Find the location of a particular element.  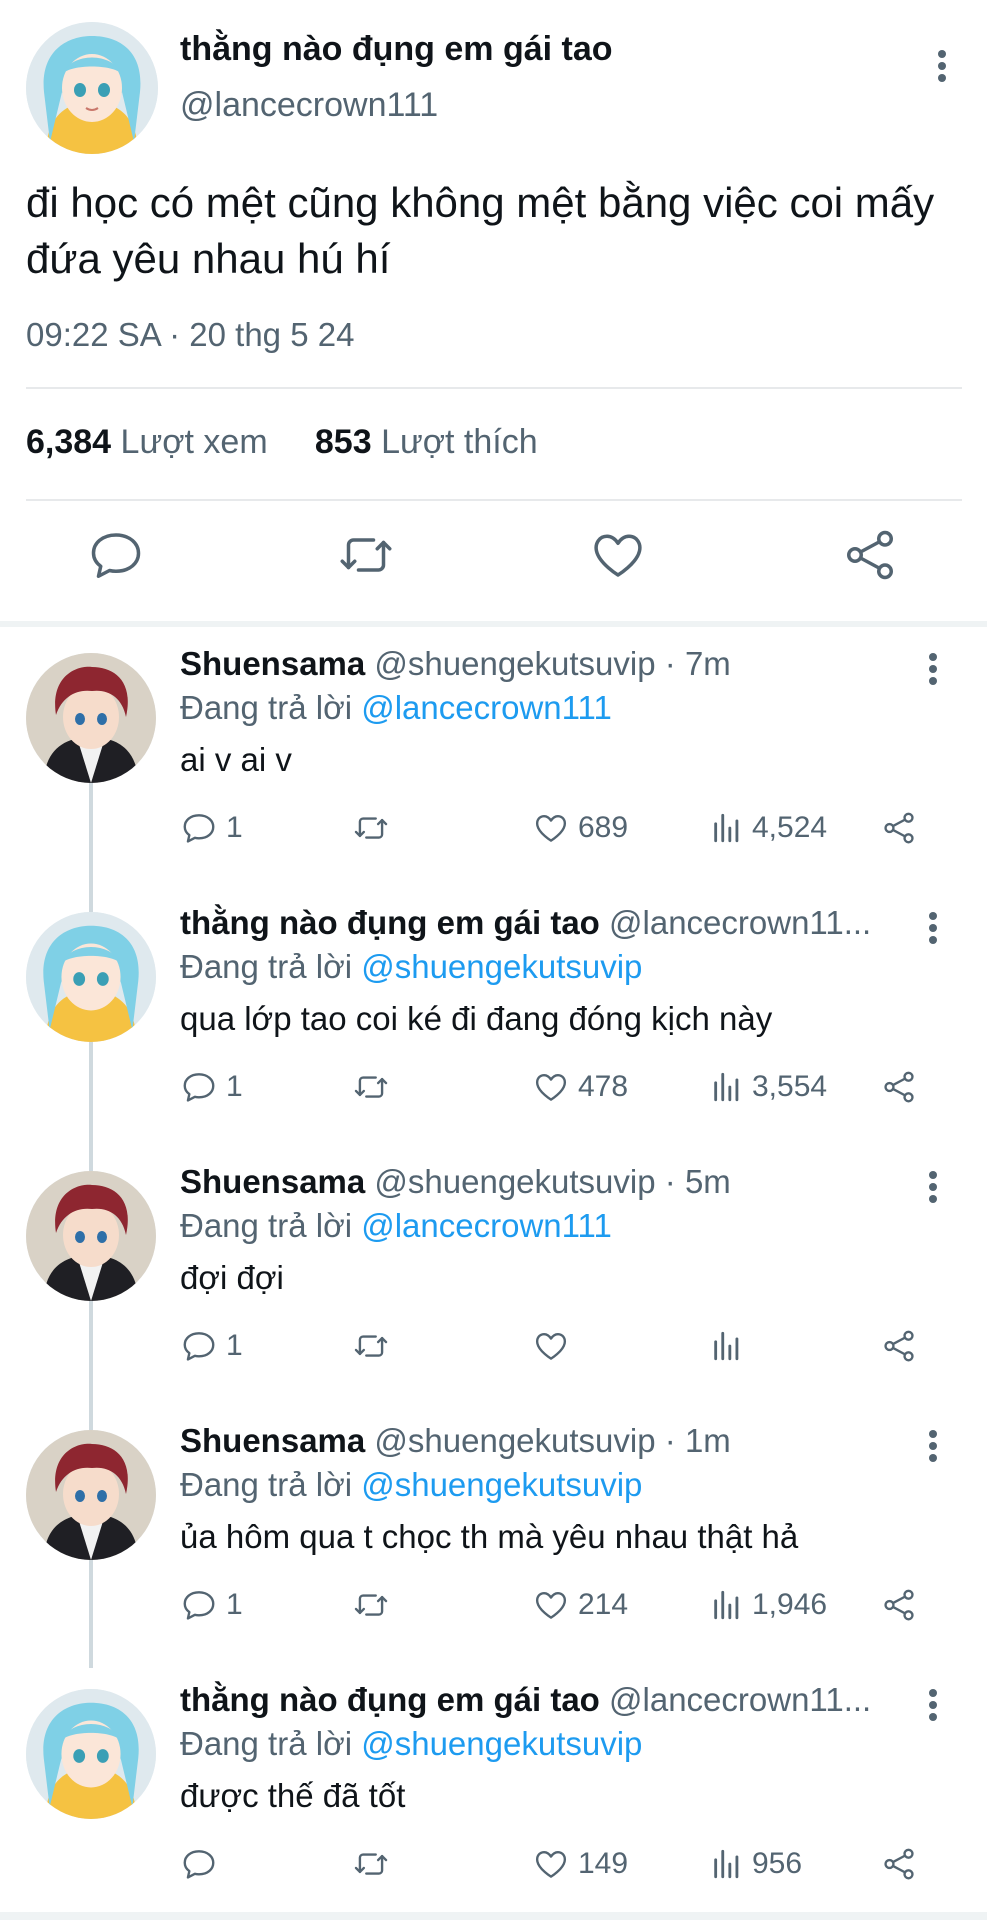

like-button: 689 is located at coordinates (580, 828).